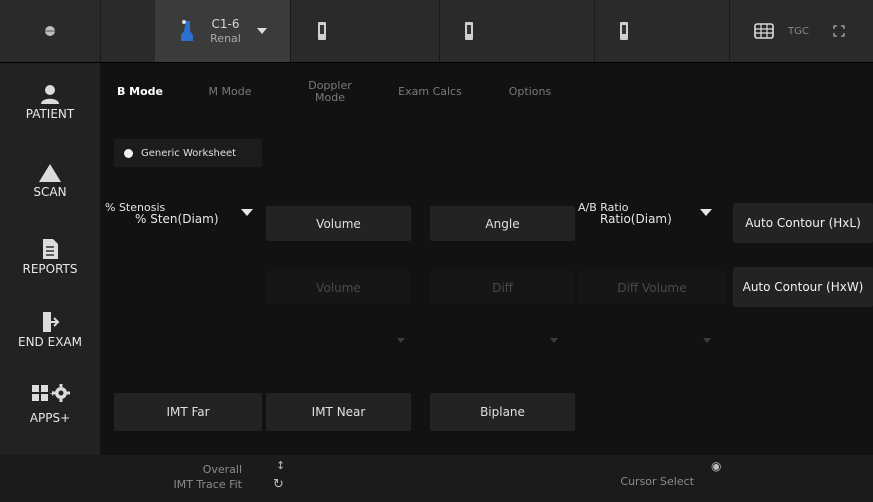  Describe the element at coordinates (50, 269) in the screenshot. I see `nav-label: REPORTS` at that location.